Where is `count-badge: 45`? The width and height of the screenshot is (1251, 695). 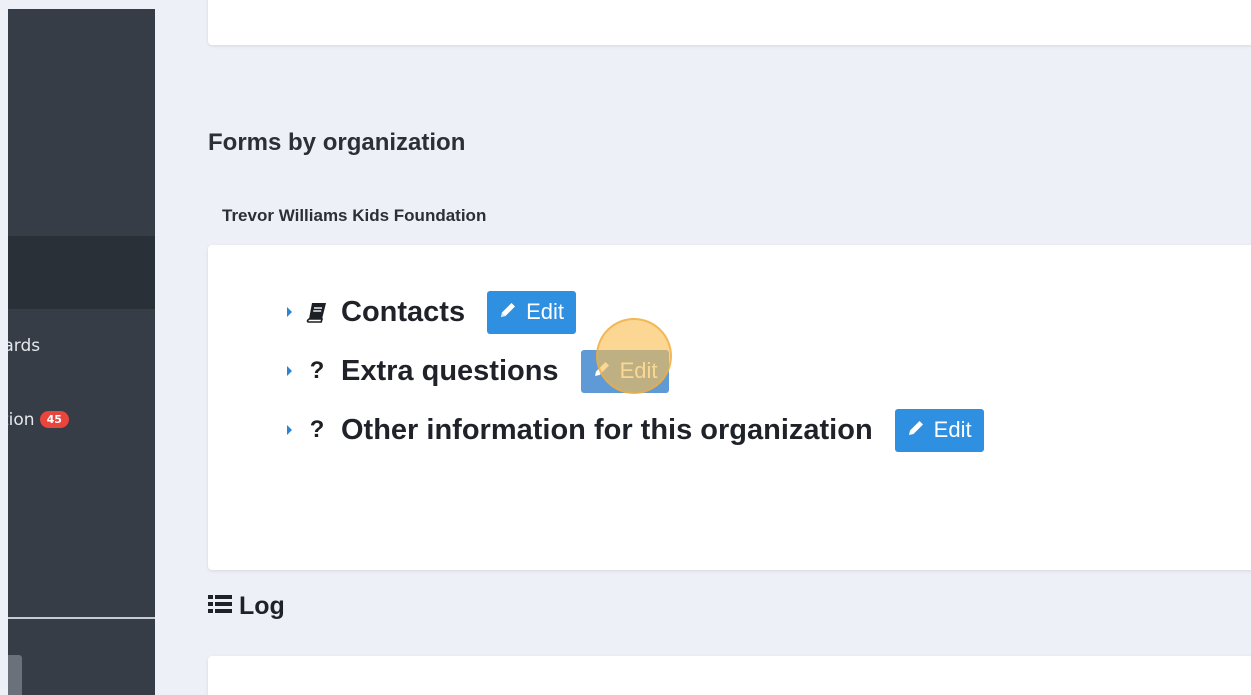
count-badge: 45 is located at coordinates (54, 419).